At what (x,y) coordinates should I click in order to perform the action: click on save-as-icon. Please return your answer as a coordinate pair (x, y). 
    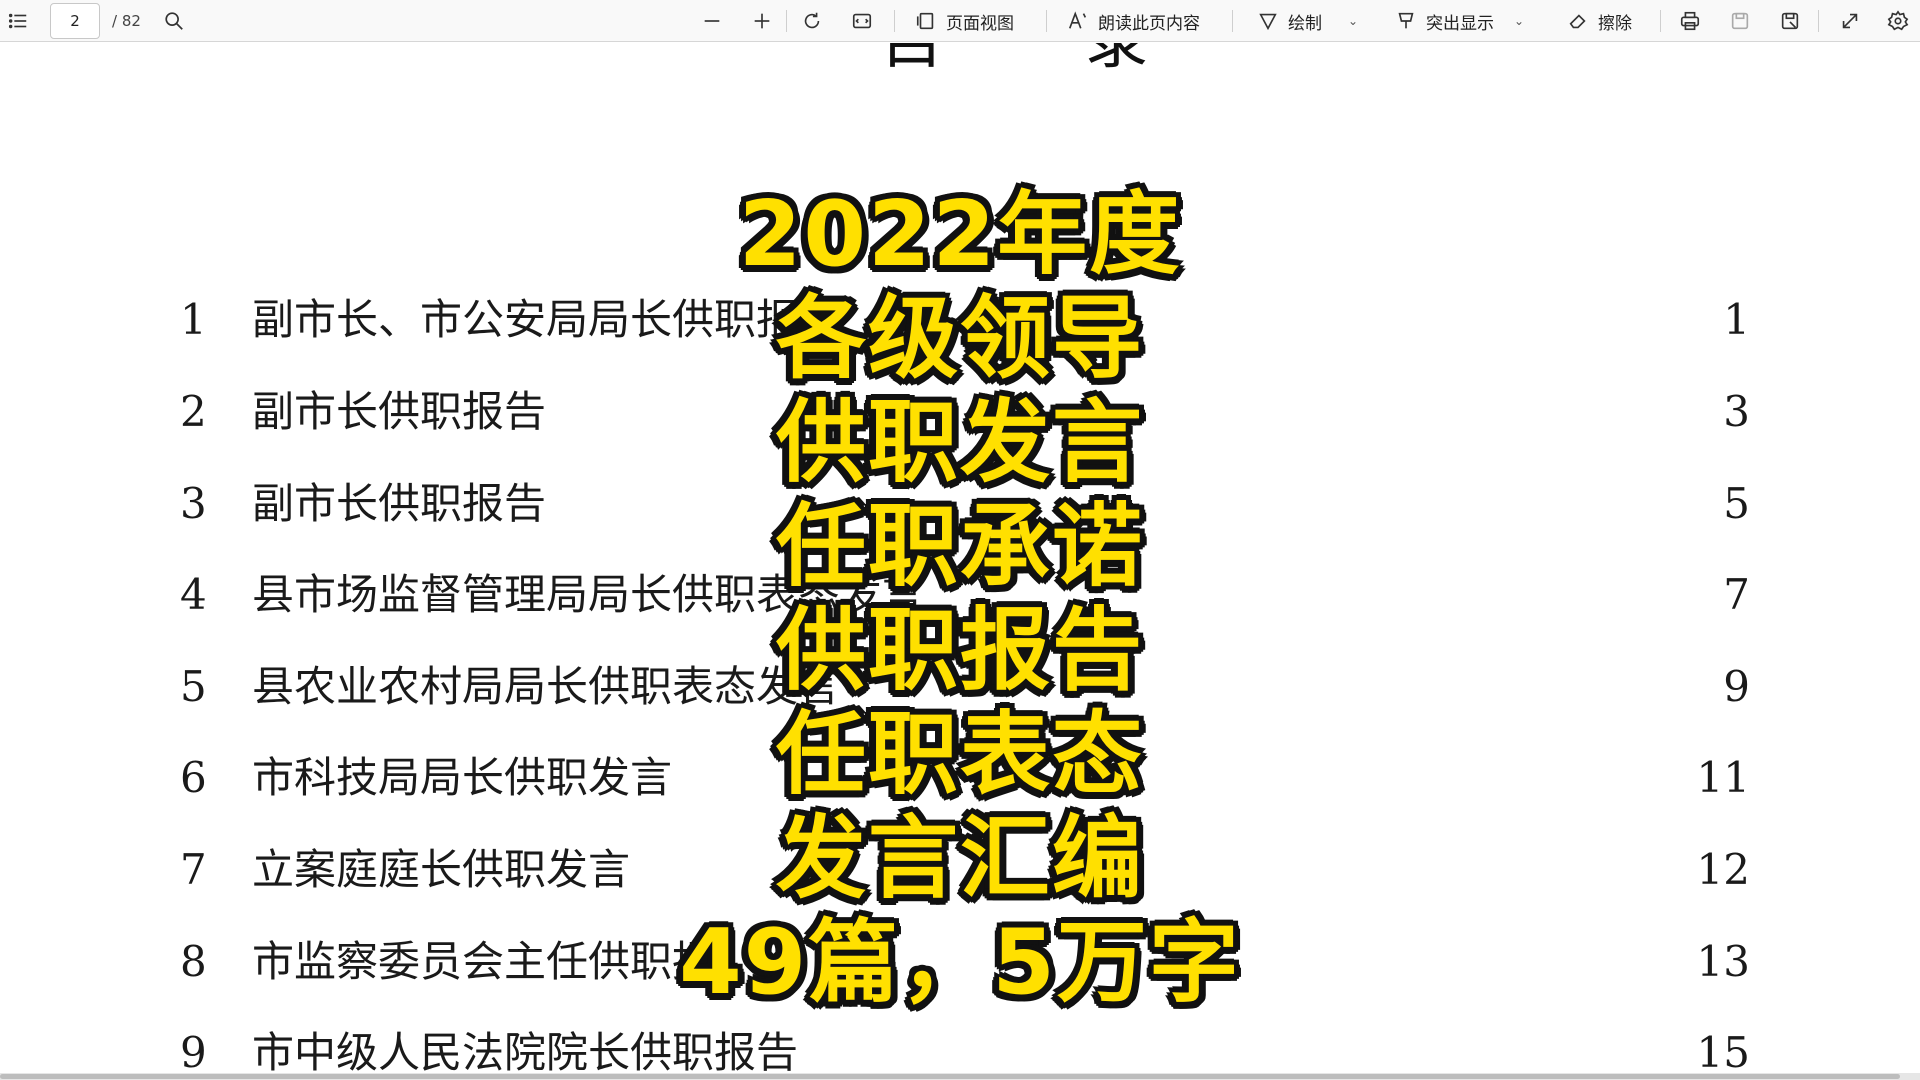
    Looking at the image, I should click on (1790, 21).